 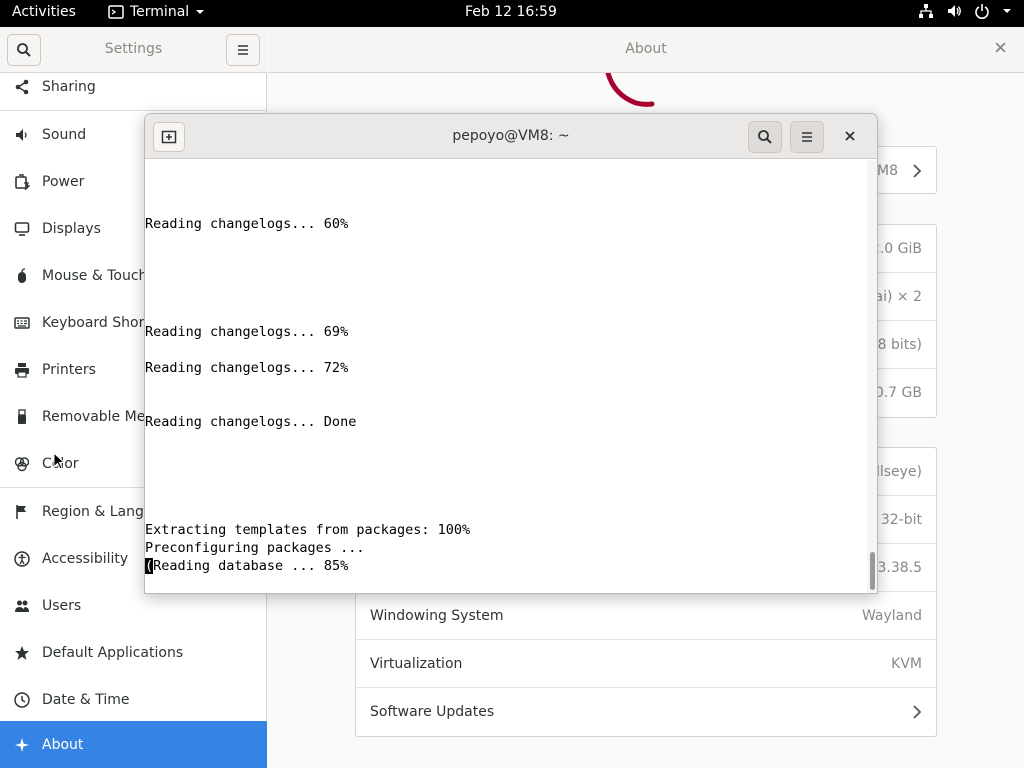 I want to click on color-icon, so click(x=22, y=464).